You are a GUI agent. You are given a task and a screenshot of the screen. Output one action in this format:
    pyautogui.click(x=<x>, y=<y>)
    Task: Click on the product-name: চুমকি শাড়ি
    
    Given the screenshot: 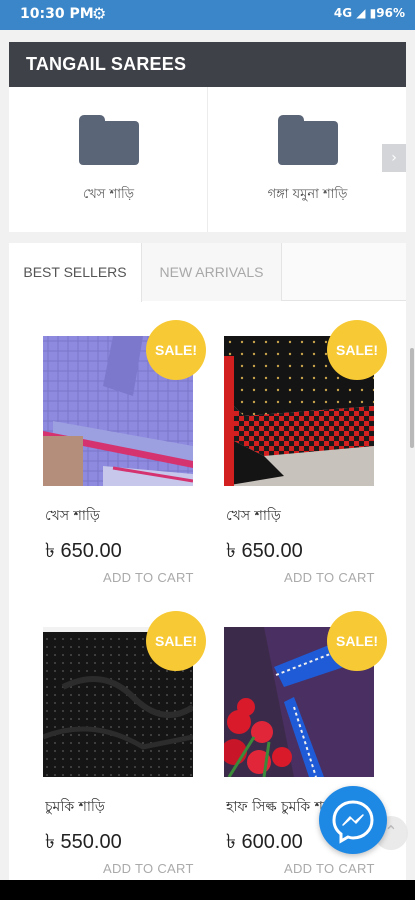 What is the action you would take?
    pyautogui.click(x=120, y=807)
    